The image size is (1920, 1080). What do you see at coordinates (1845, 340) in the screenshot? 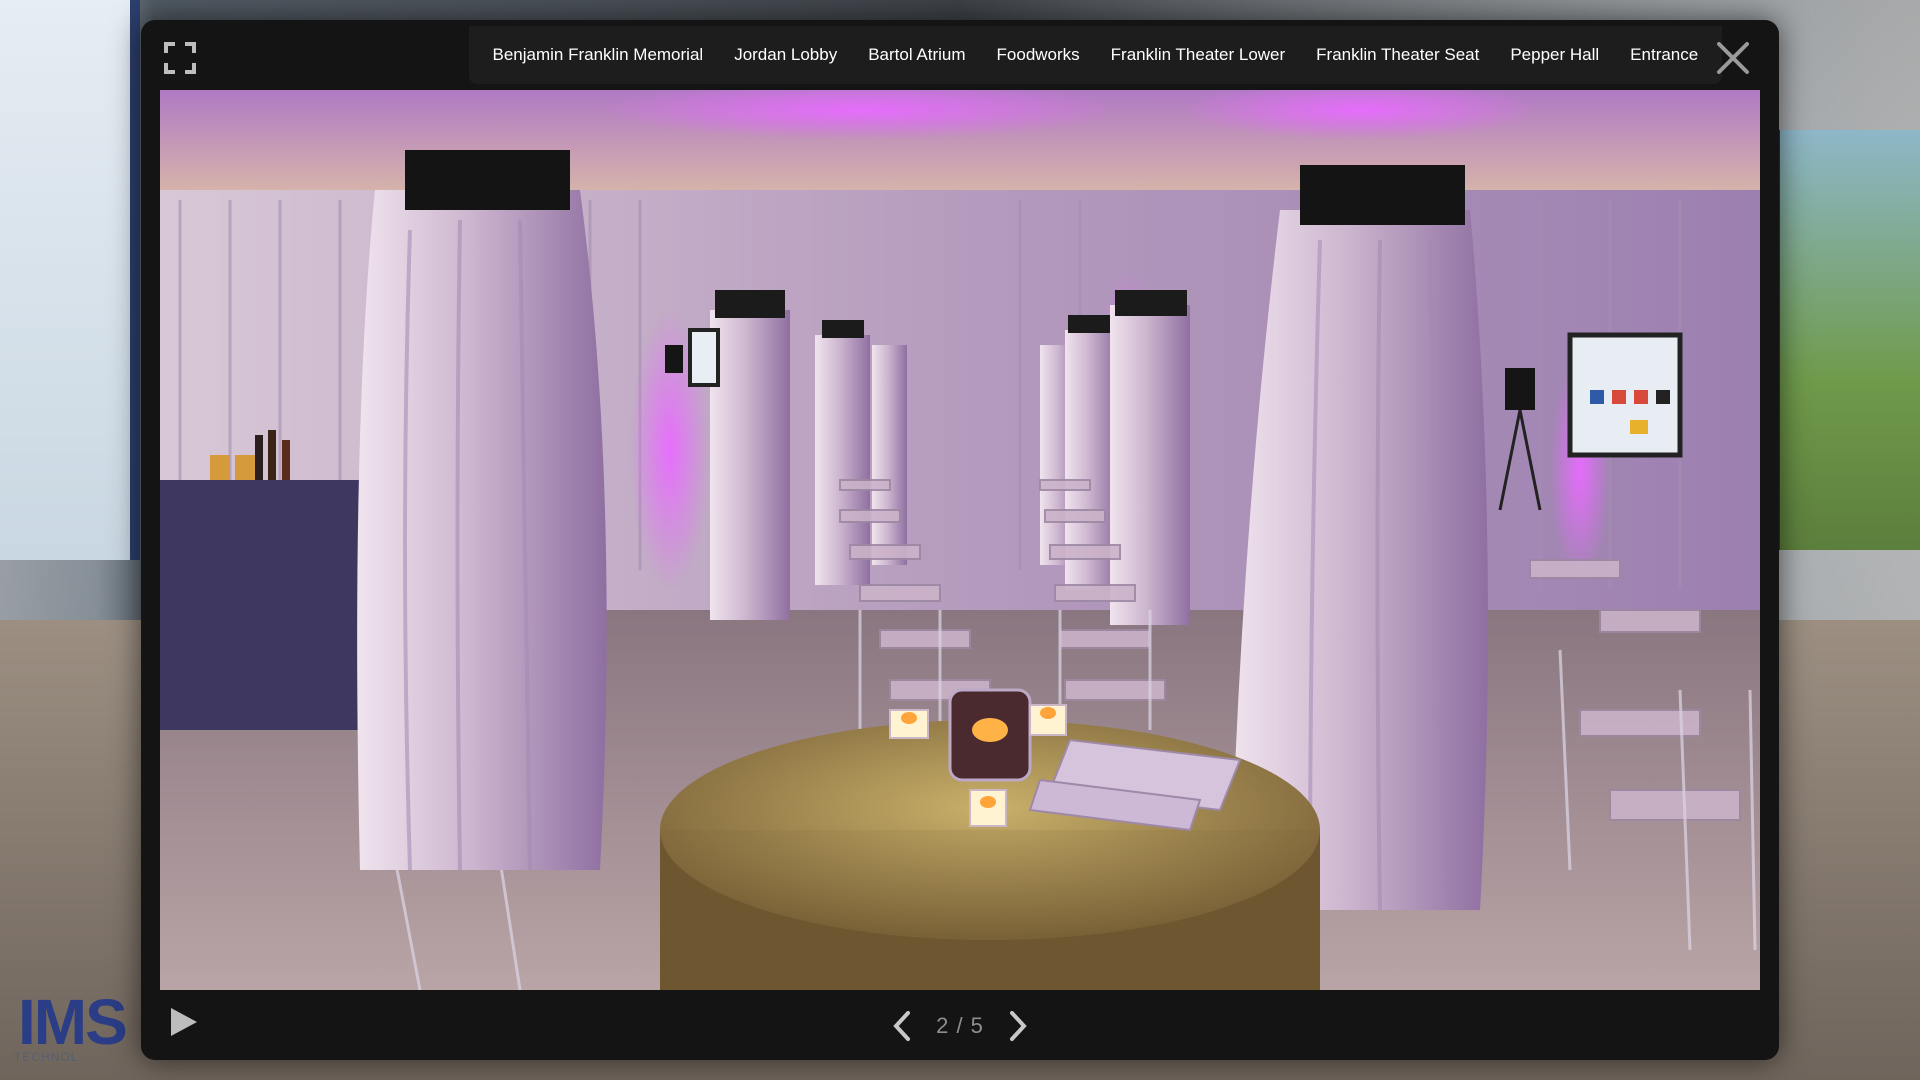
I see `background-mural` at bounding box center [1845, 340].